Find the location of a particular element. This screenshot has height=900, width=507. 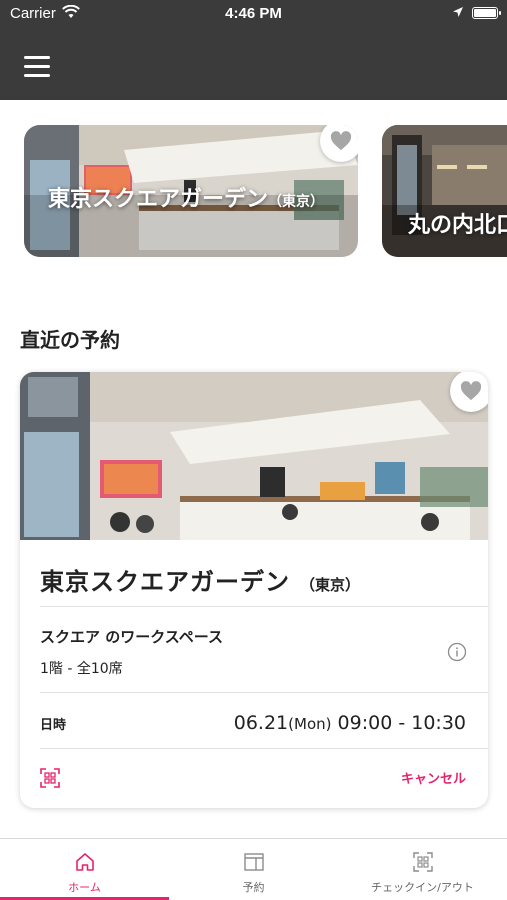

home-icon is located at coordinates (85, 862).